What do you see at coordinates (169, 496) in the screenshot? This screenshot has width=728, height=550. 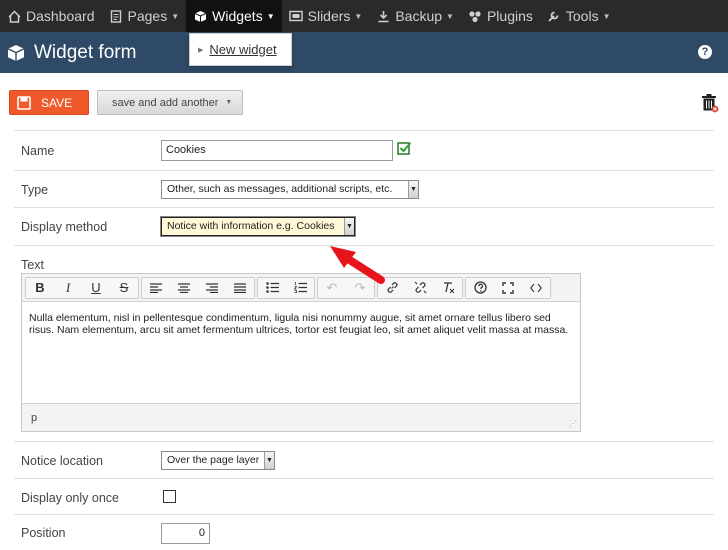 I see `display-once-checkbox` at bounding box center [169, 496].